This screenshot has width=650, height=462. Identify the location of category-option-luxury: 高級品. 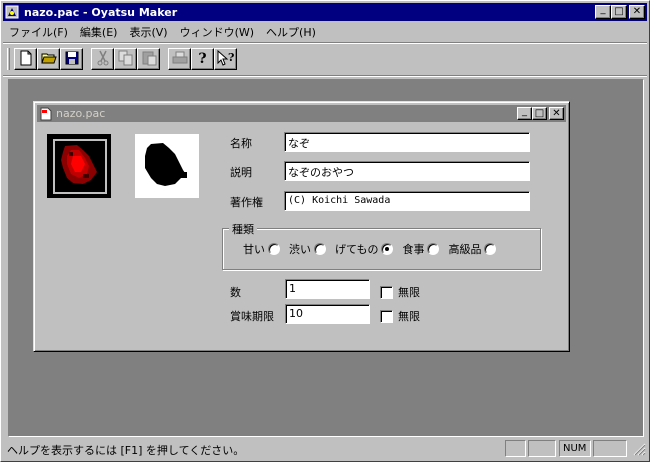
(472, 249).